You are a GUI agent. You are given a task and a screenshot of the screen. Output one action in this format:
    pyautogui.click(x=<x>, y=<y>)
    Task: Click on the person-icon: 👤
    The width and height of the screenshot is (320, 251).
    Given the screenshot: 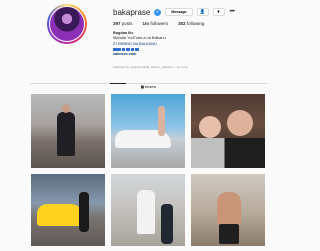 What is the action you would take?
    pyautogui.click(x=202, y=11)
    